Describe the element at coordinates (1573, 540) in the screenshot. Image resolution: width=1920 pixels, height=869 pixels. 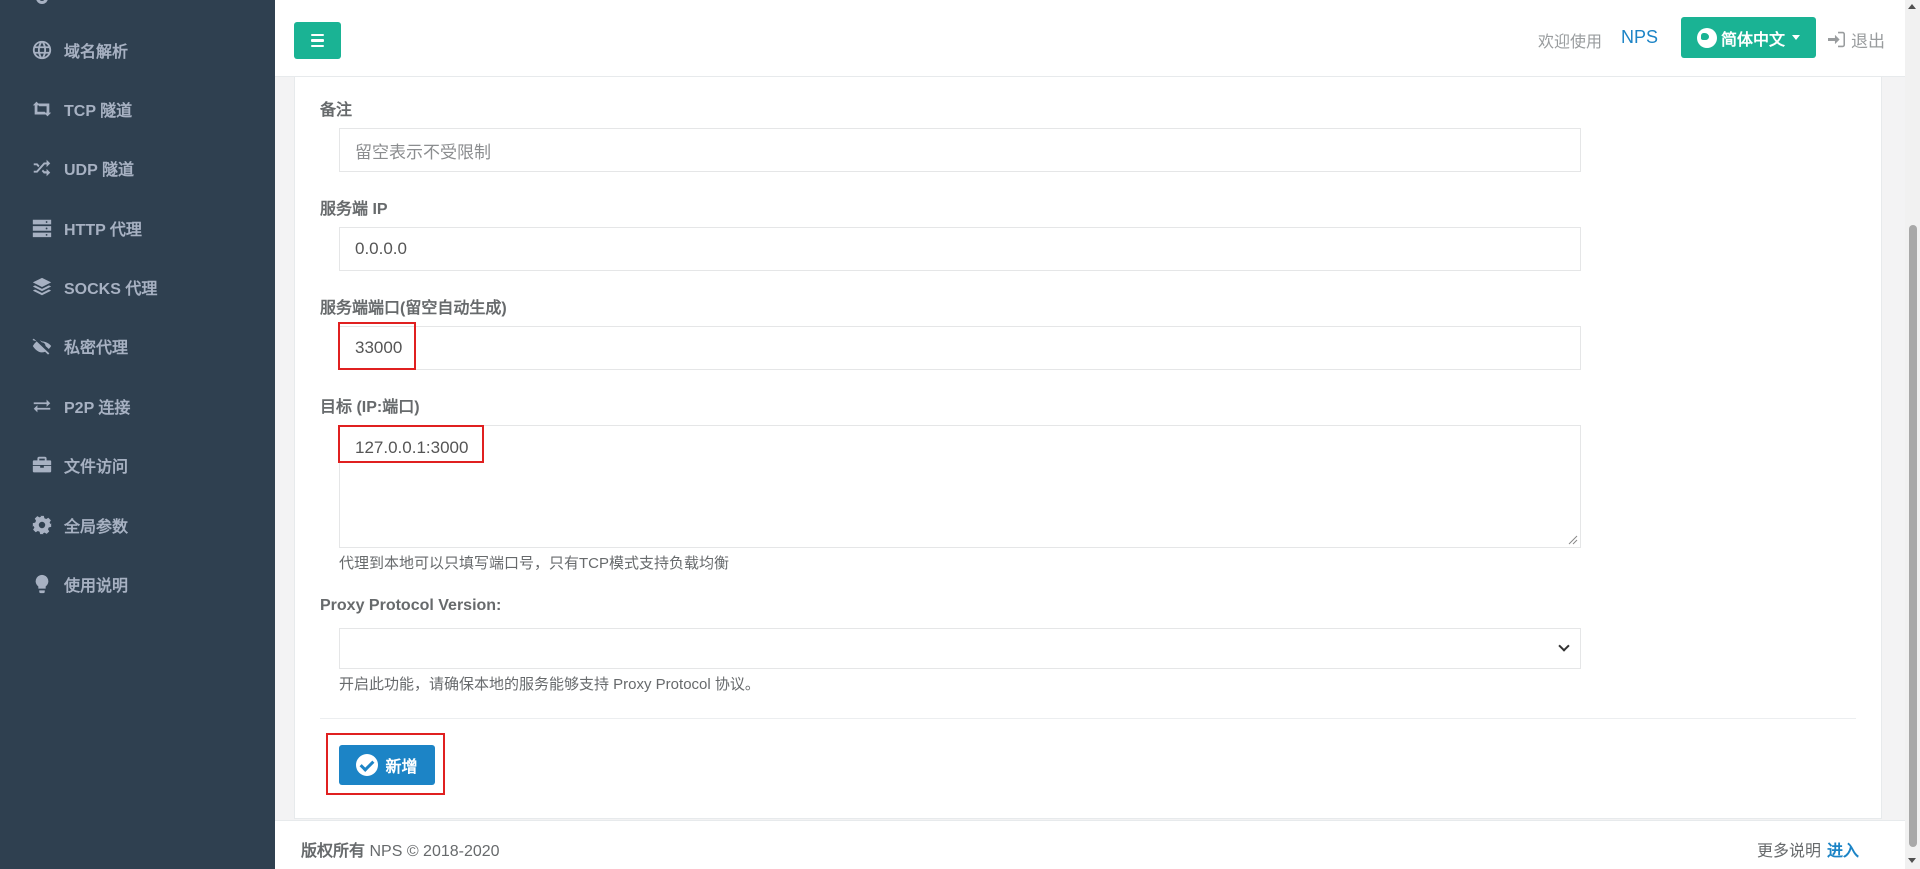
I see `resize-handle-icon` at that location.